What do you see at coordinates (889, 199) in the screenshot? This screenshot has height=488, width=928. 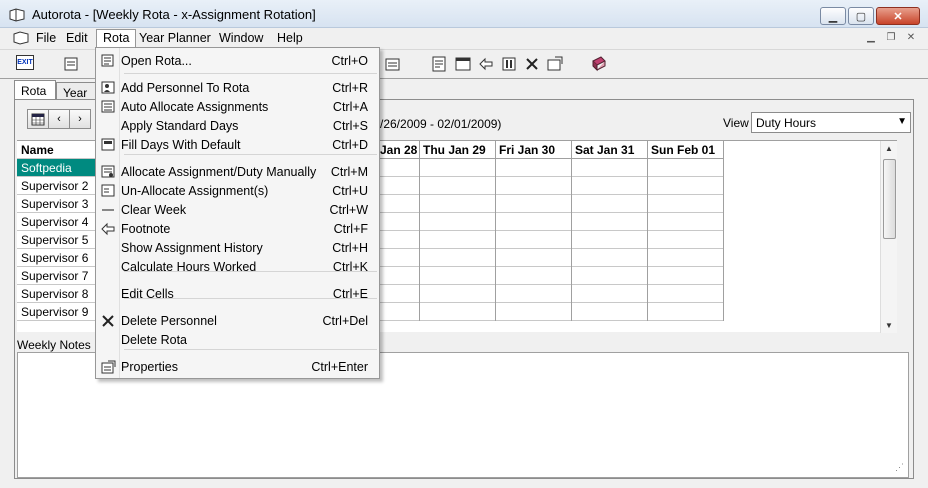 I see `scroll-thumb` at bounding box center [889, 199].